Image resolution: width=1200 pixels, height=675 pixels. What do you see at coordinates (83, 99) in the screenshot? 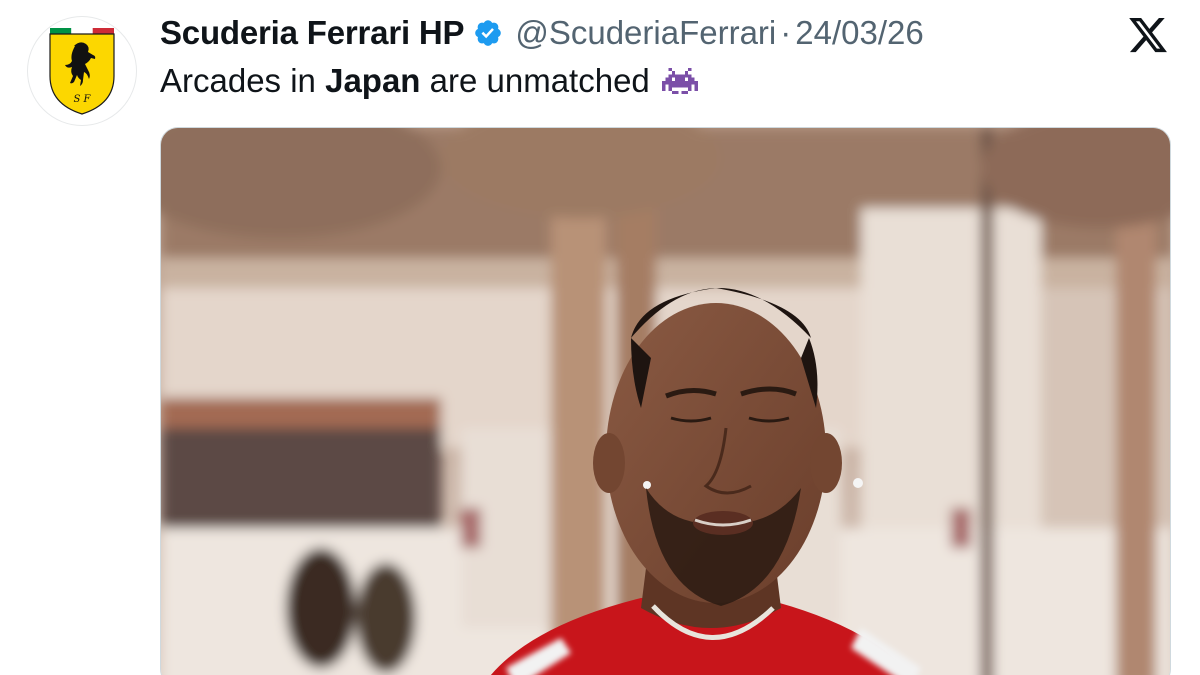
I see `avatar-monogram: S F` at bounding box center [83, 99].